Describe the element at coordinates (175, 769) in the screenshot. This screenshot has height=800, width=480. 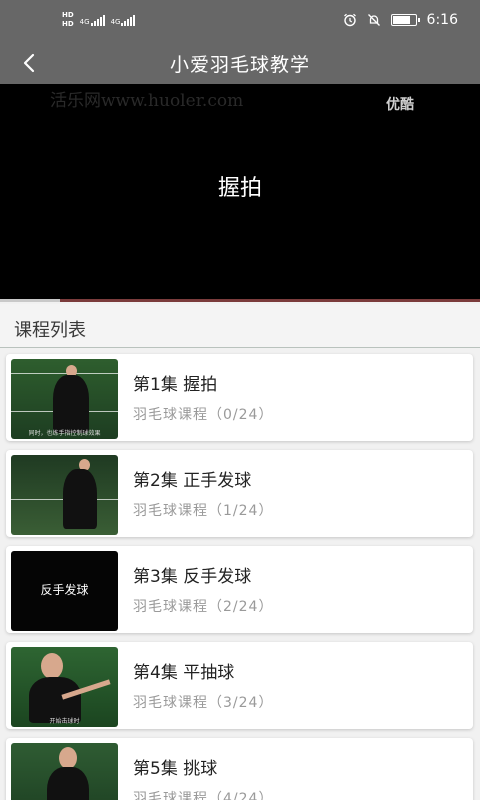
I see `lesson-title: 第5集 挑球` at that location.